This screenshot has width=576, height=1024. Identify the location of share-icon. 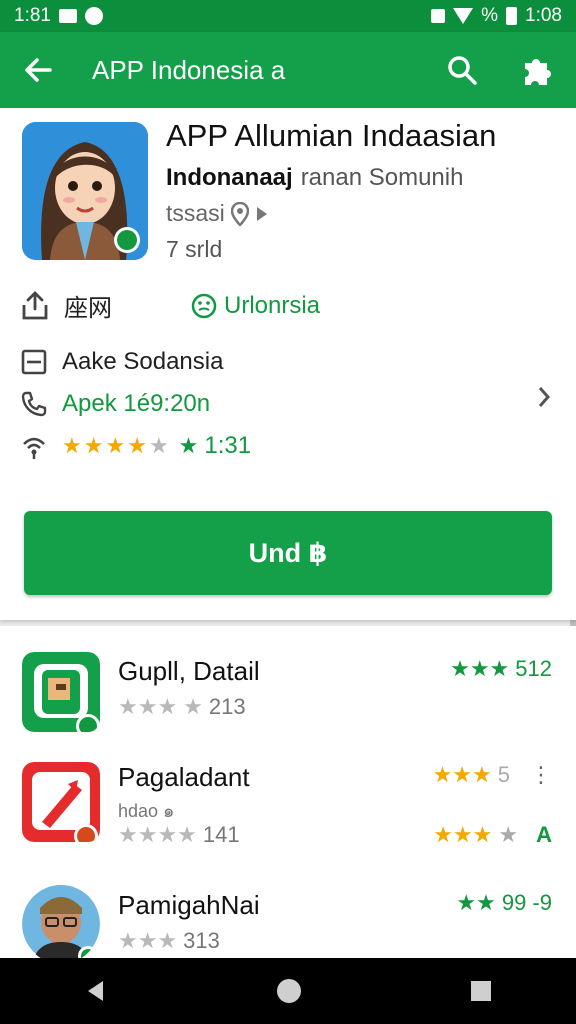
(35, 304).